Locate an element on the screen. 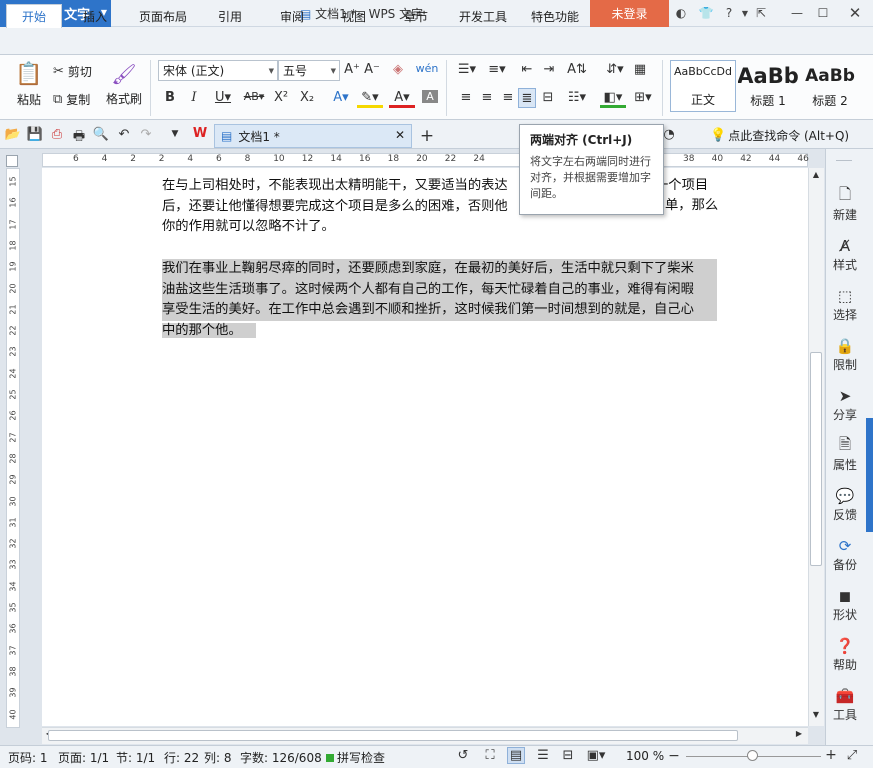 The height and width of the screenshot is (768, 873). panel-backup: ⟳ 备份 is located at coordinates (845, 554).